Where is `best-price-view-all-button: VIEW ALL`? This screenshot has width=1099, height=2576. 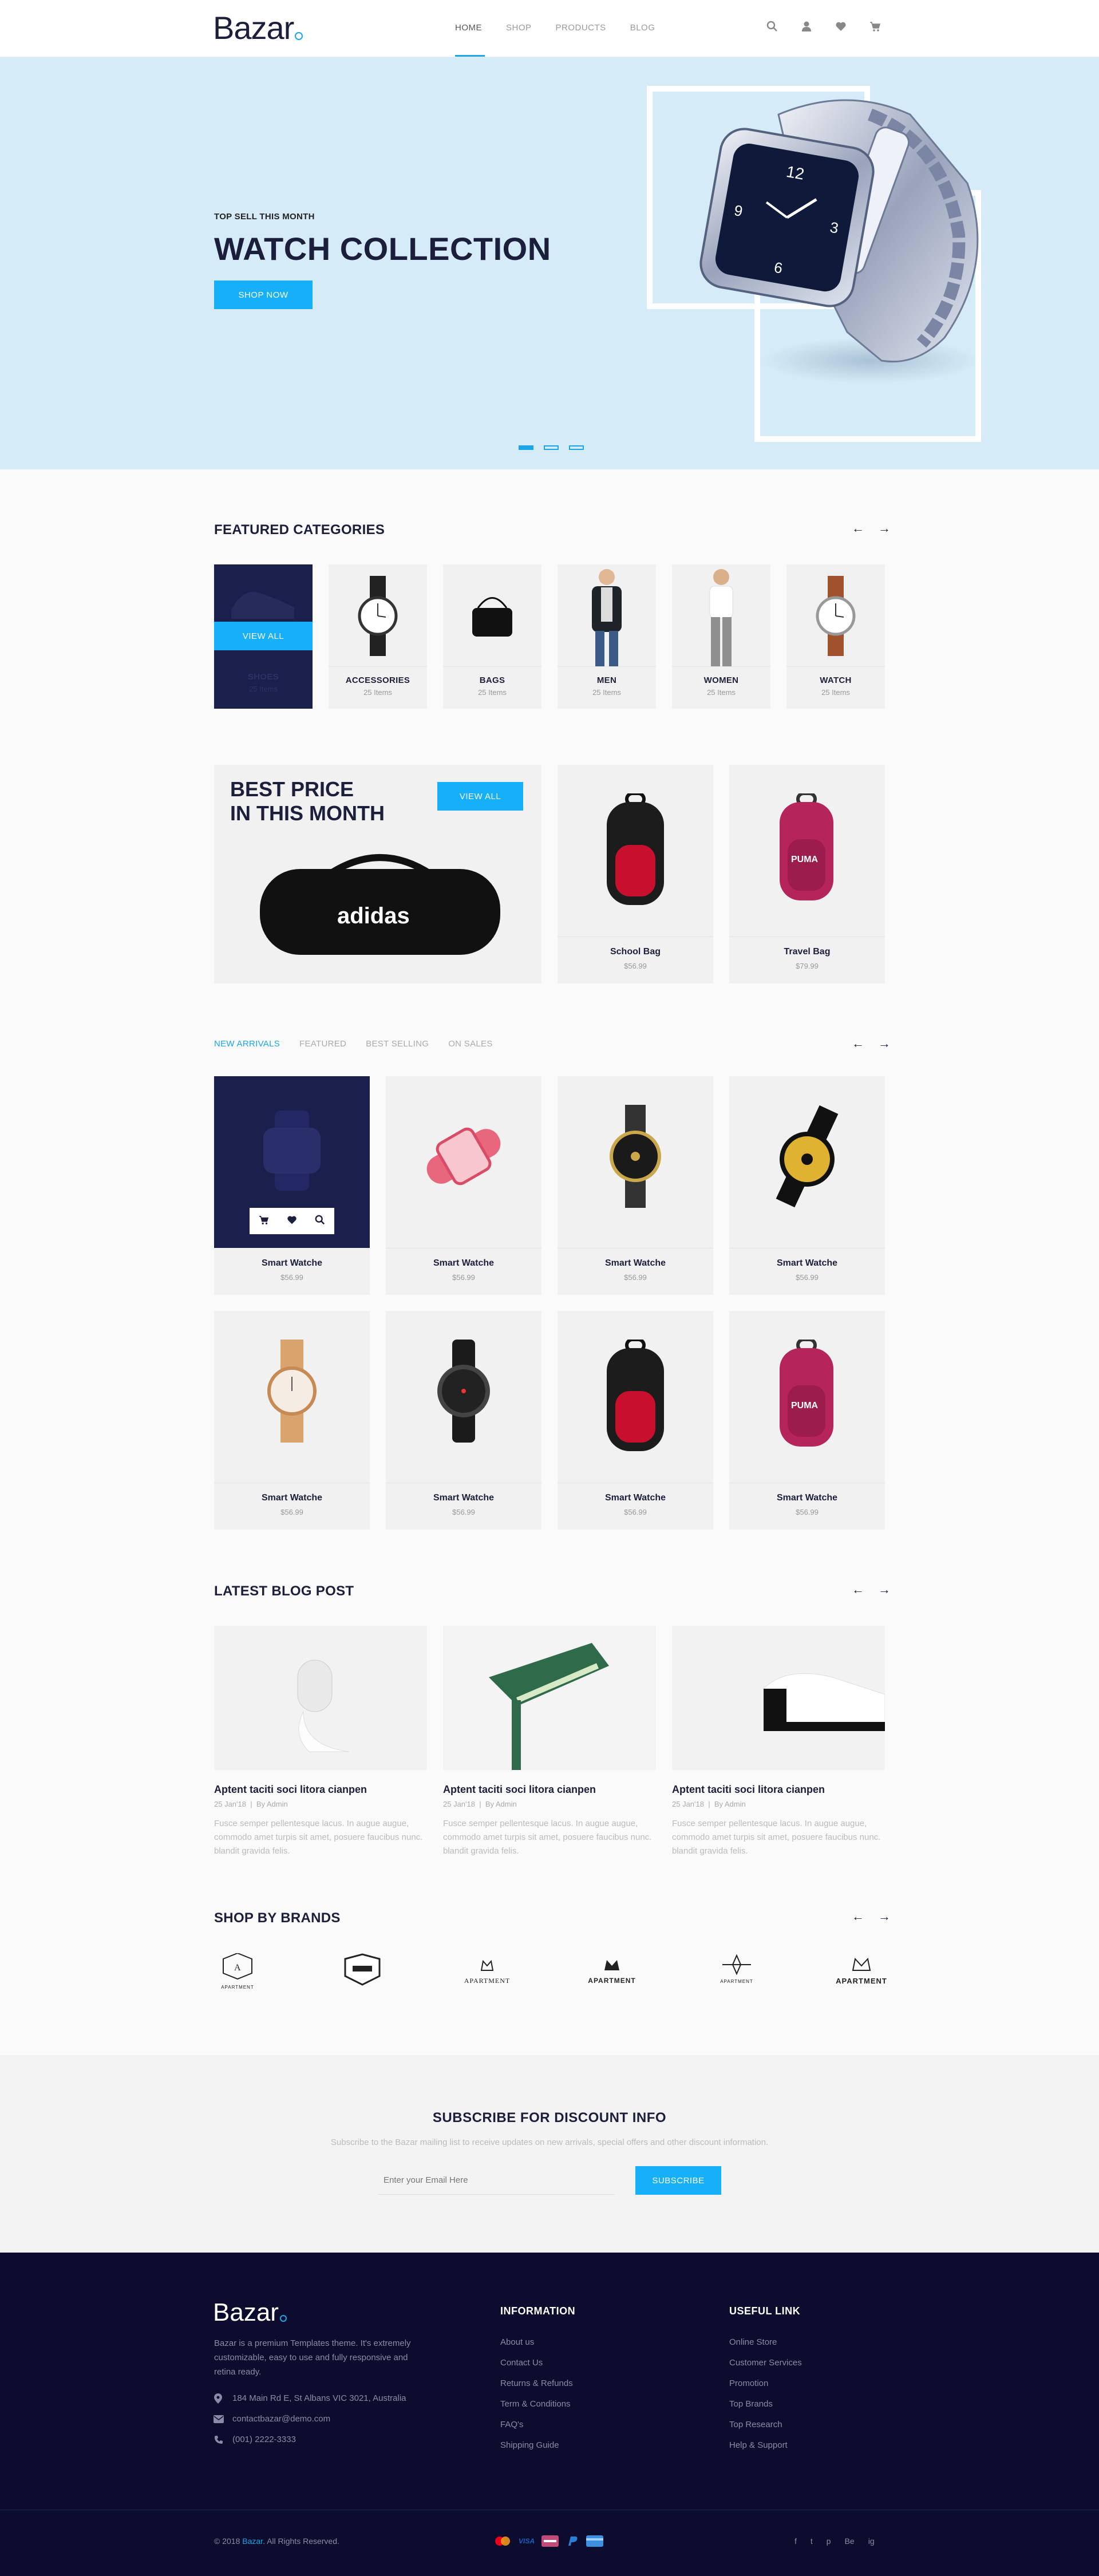
best-price-view-all-button: VIEW ALL is located at coordinates (480, 796).